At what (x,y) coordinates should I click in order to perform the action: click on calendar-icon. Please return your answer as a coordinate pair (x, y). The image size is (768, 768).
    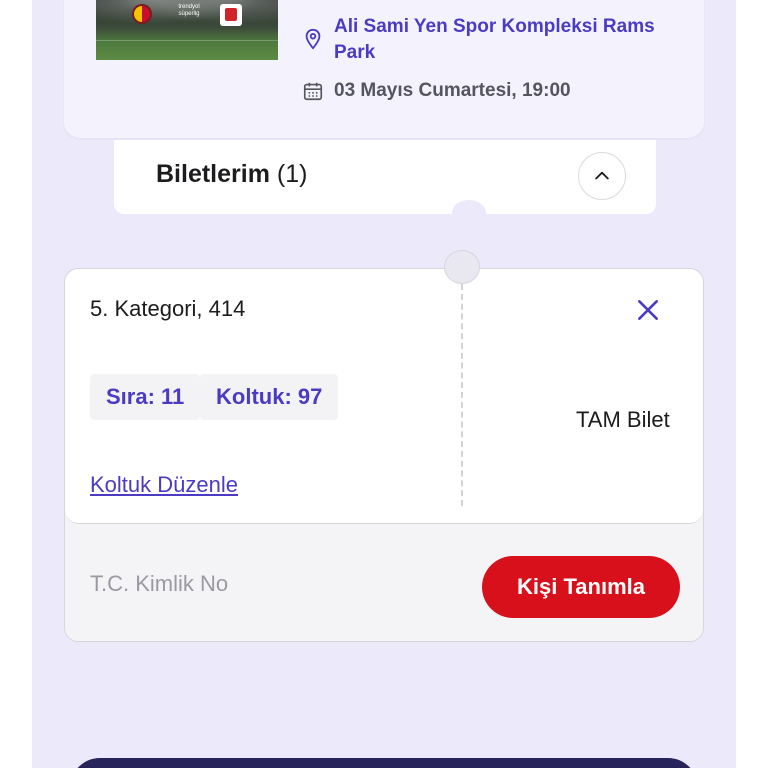
    Looking at the image, I should click on (313, 91).